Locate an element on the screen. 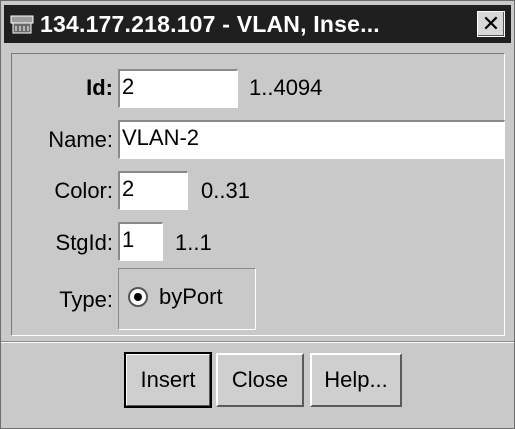  id-field: 2 is located at coordinates (178, 88).